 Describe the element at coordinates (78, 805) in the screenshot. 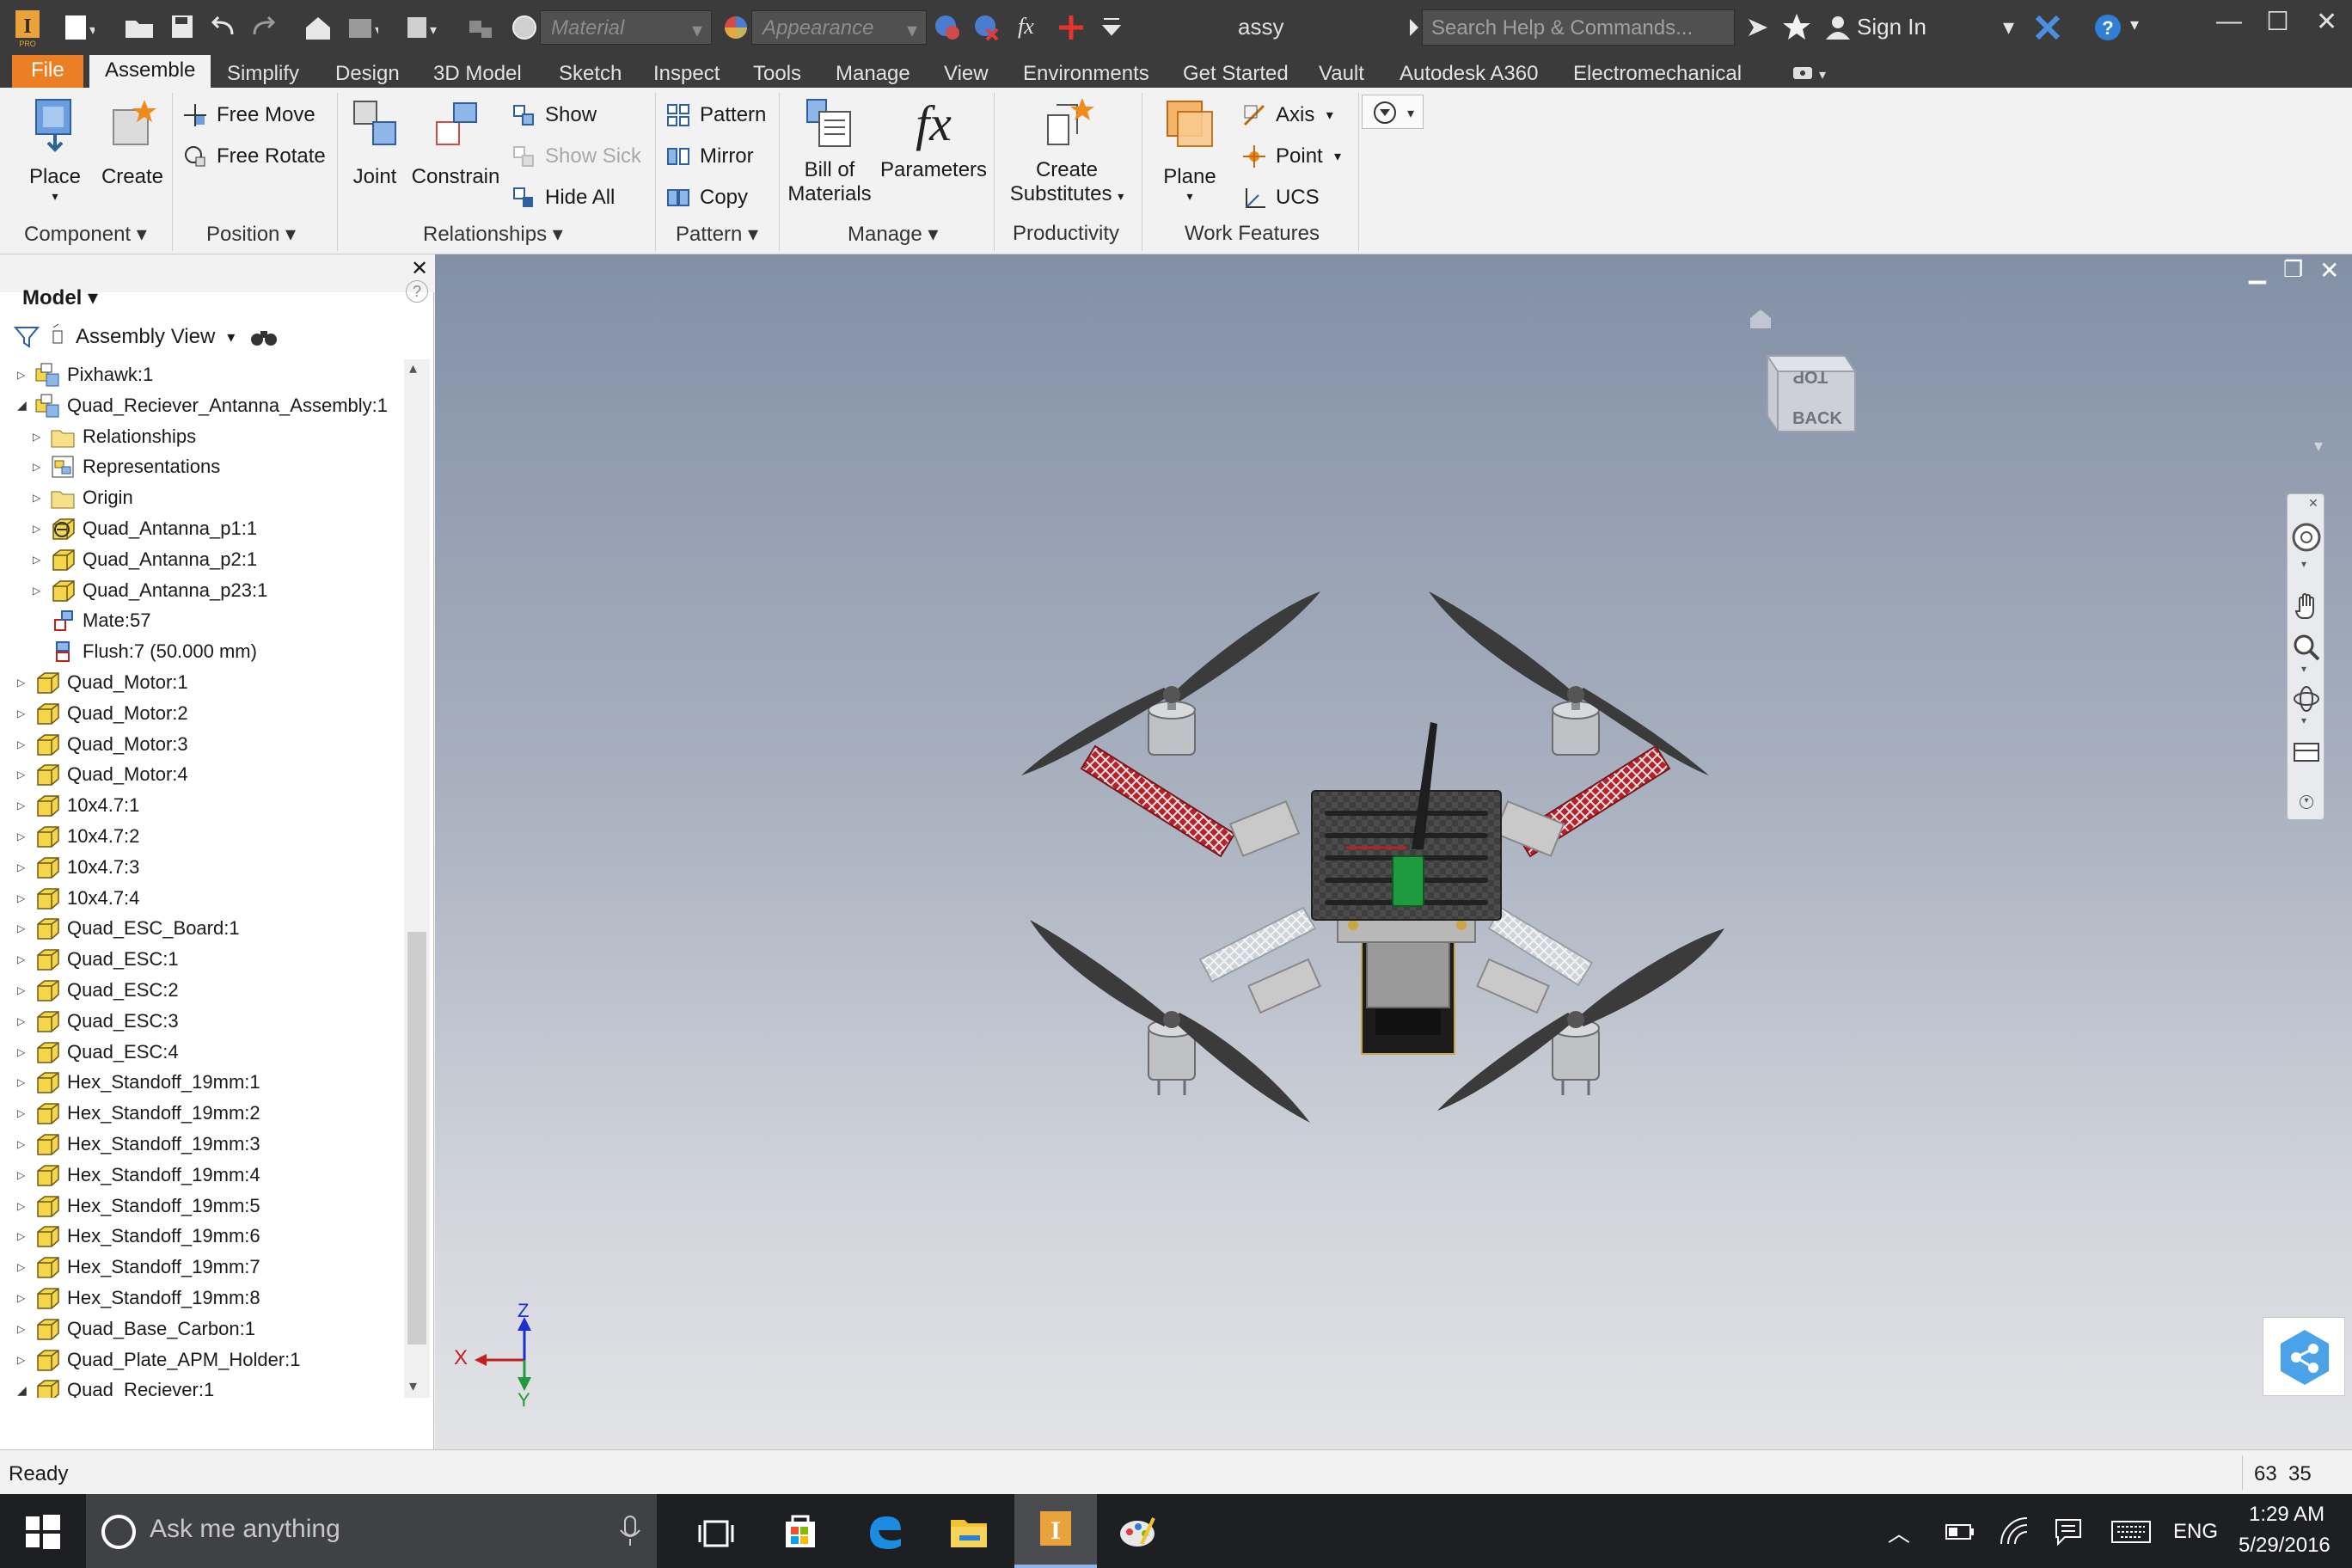

I see `tree-node: ▷ 10x4.7:1` at that location.